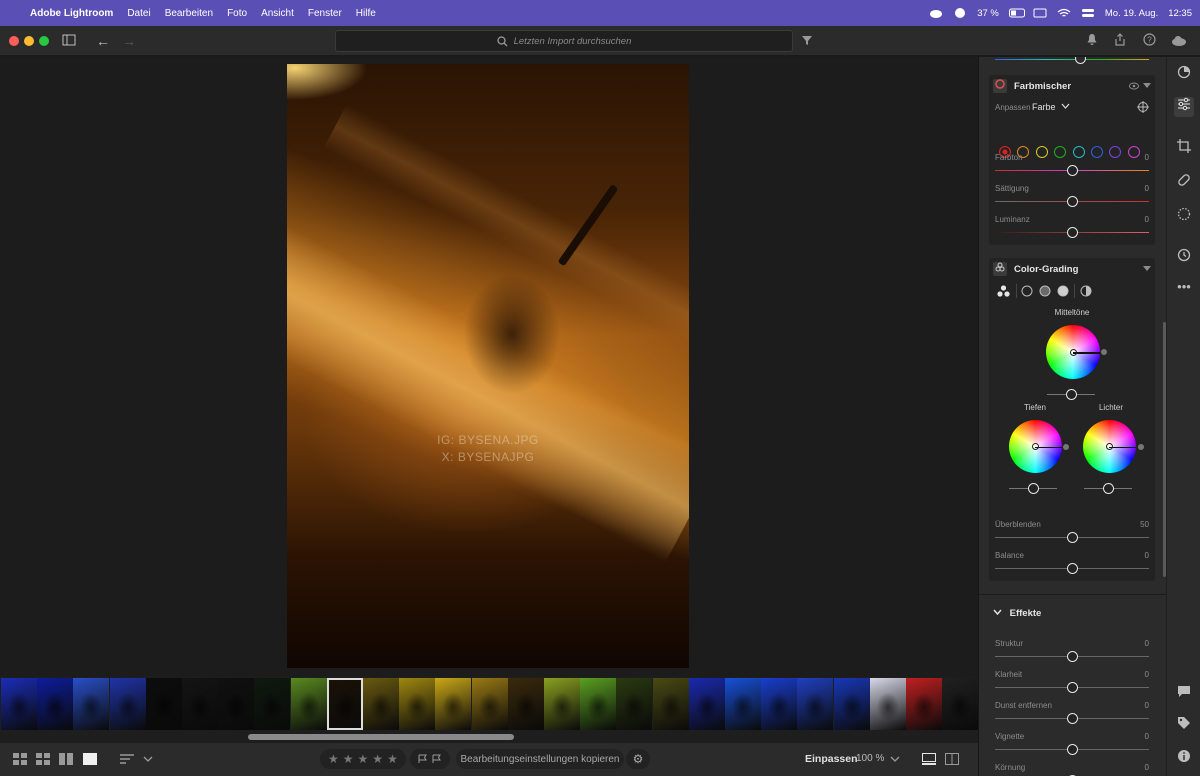 The image size is (1200, 776). Describe the element at coordinates (1184, 217) in the screenshot. I see `masking-icon` at that location.